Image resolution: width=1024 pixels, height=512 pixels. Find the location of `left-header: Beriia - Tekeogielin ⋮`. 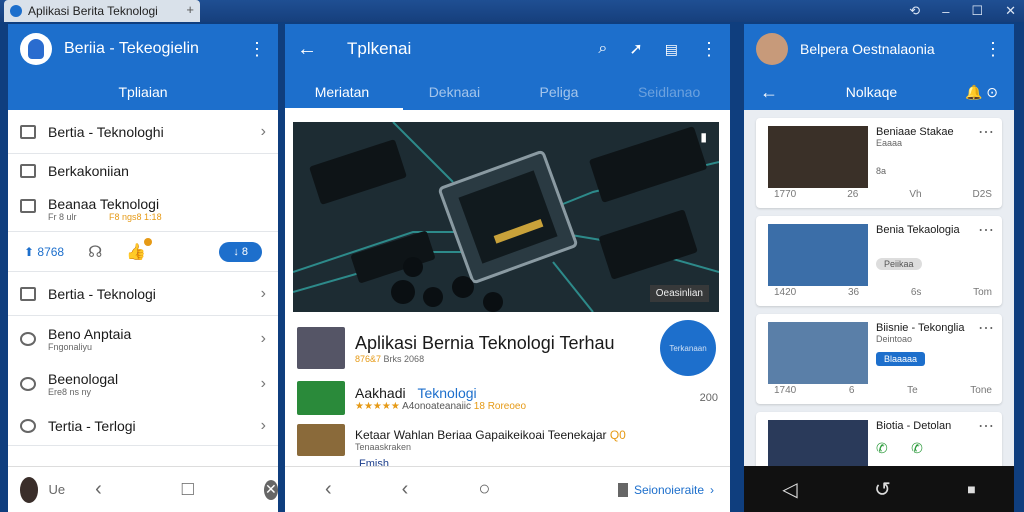

left-header: Beriia - Tekeogielin ⋮ is located at coordinates (143, 49).